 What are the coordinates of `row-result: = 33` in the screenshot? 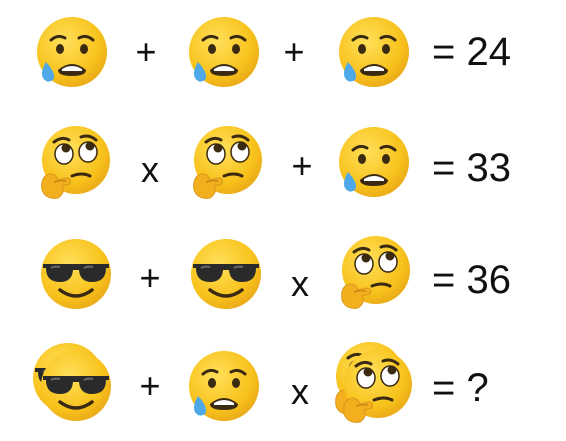 It's located at (471, 168).